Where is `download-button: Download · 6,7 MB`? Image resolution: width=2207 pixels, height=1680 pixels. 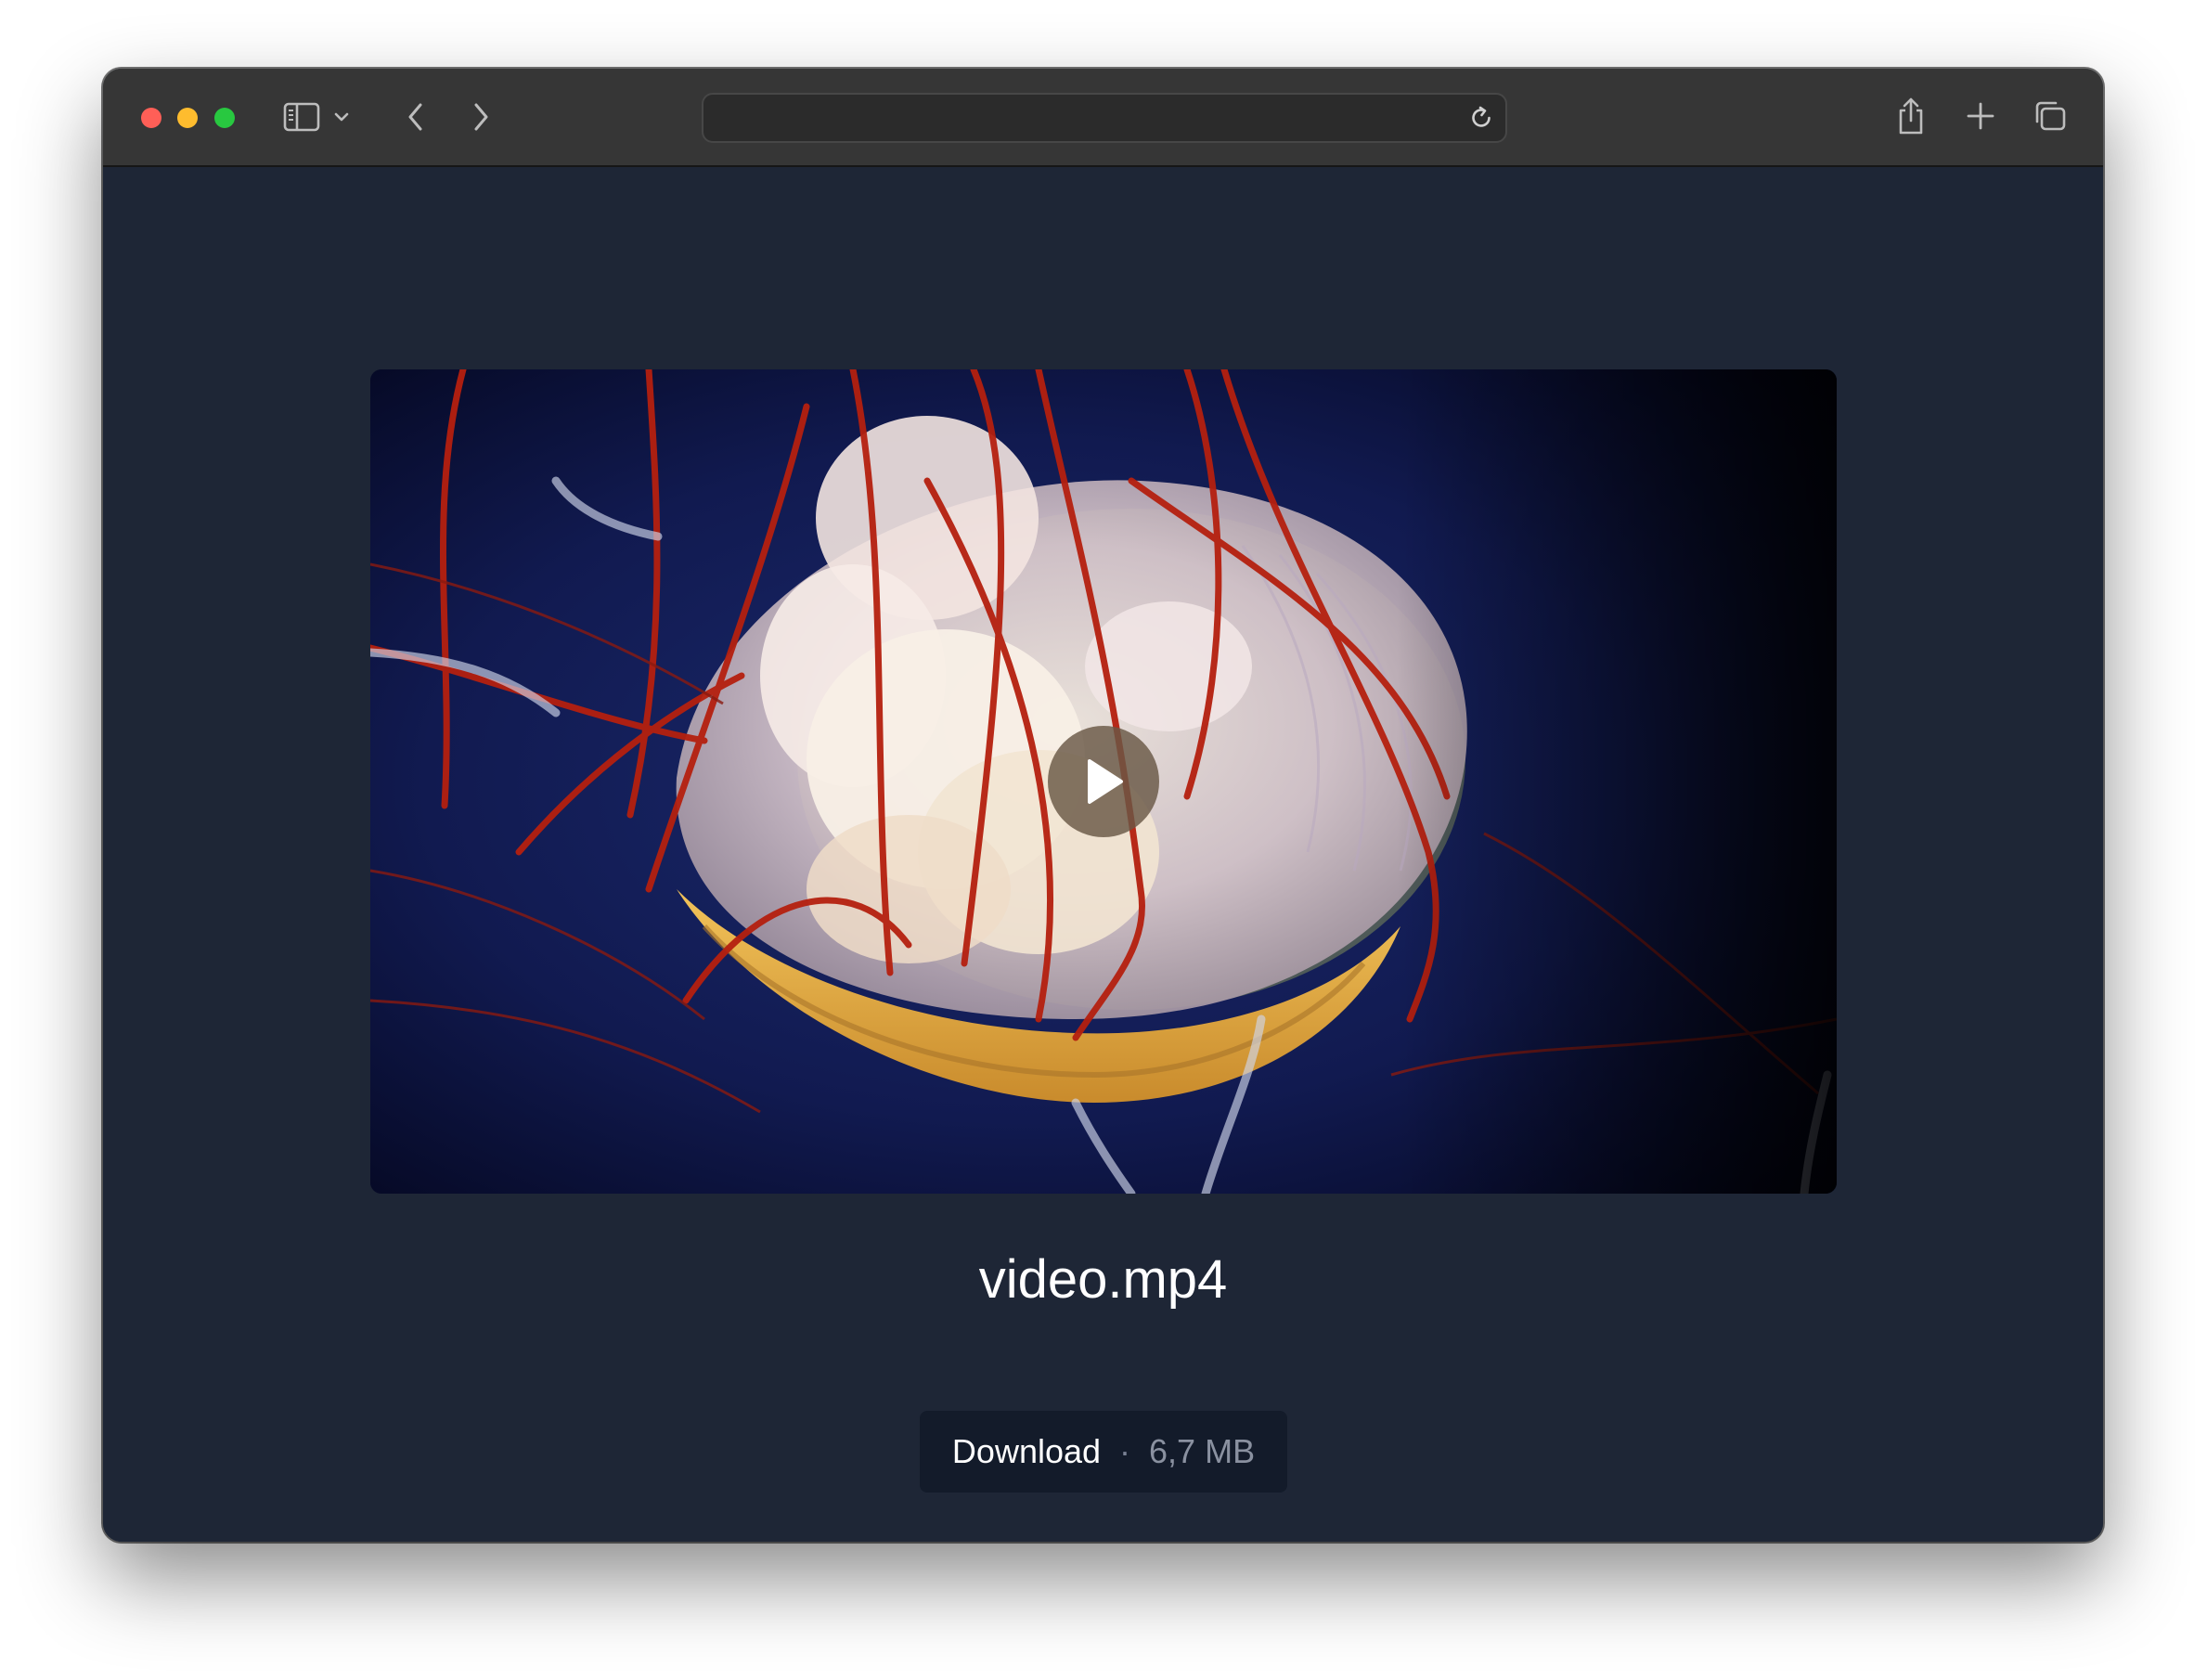 download-button: Download · 6,7 MB is located at coordinates (1103, 1452).